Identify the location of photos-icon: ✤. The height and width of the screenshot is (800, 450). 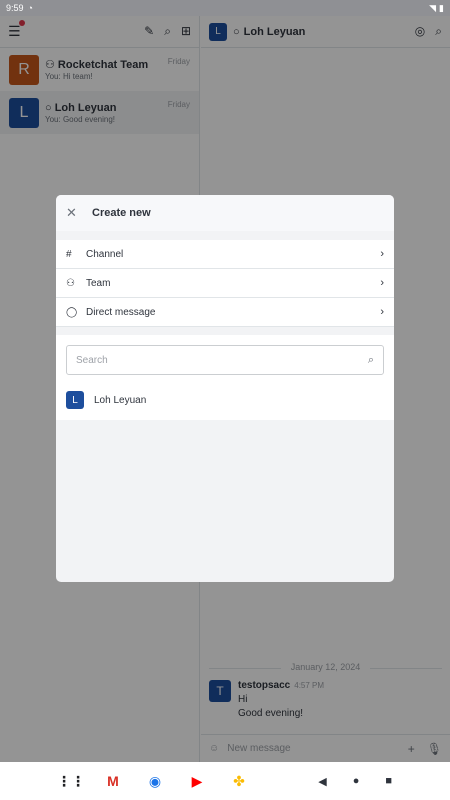
(239, 781).